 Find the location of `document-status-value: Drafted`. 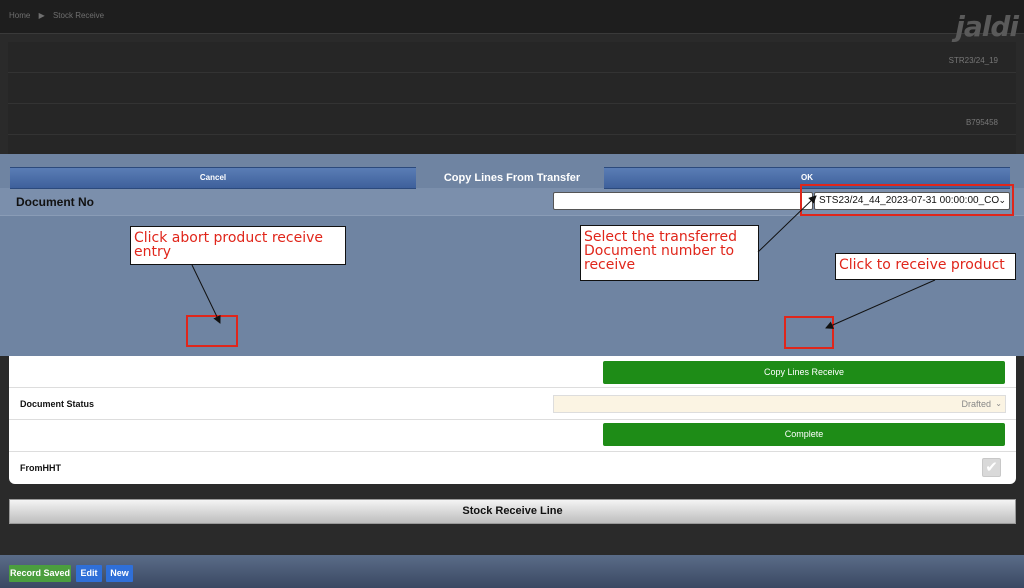

document-status-value: Drafted is located at coordinates (976, 404).